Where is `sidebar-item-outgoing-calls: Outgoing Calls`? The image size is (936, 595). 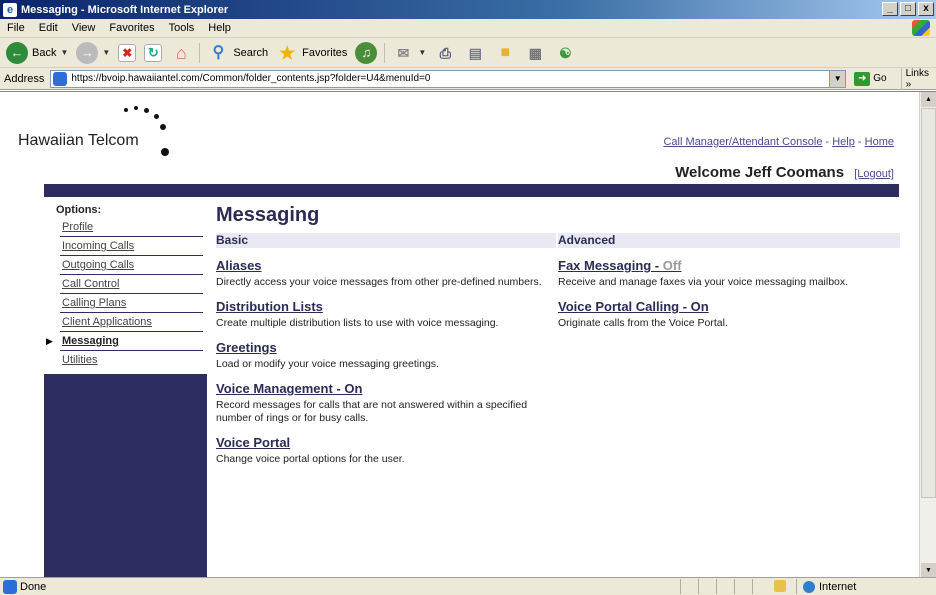 sidebar-item-outgoing-calls: Outgoing Calls is located at coordinates (131, 265).